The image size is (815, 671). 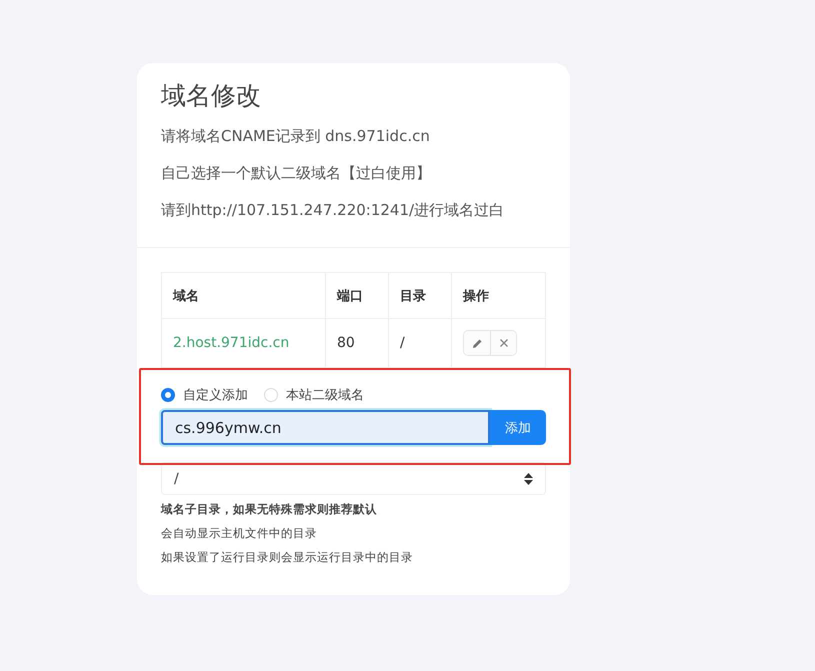 What do you see at coordinates (239, 533) in the screenshot?
I see `help-text: 会自动显示主机文件中的目录` at bounding box center [239, 533].